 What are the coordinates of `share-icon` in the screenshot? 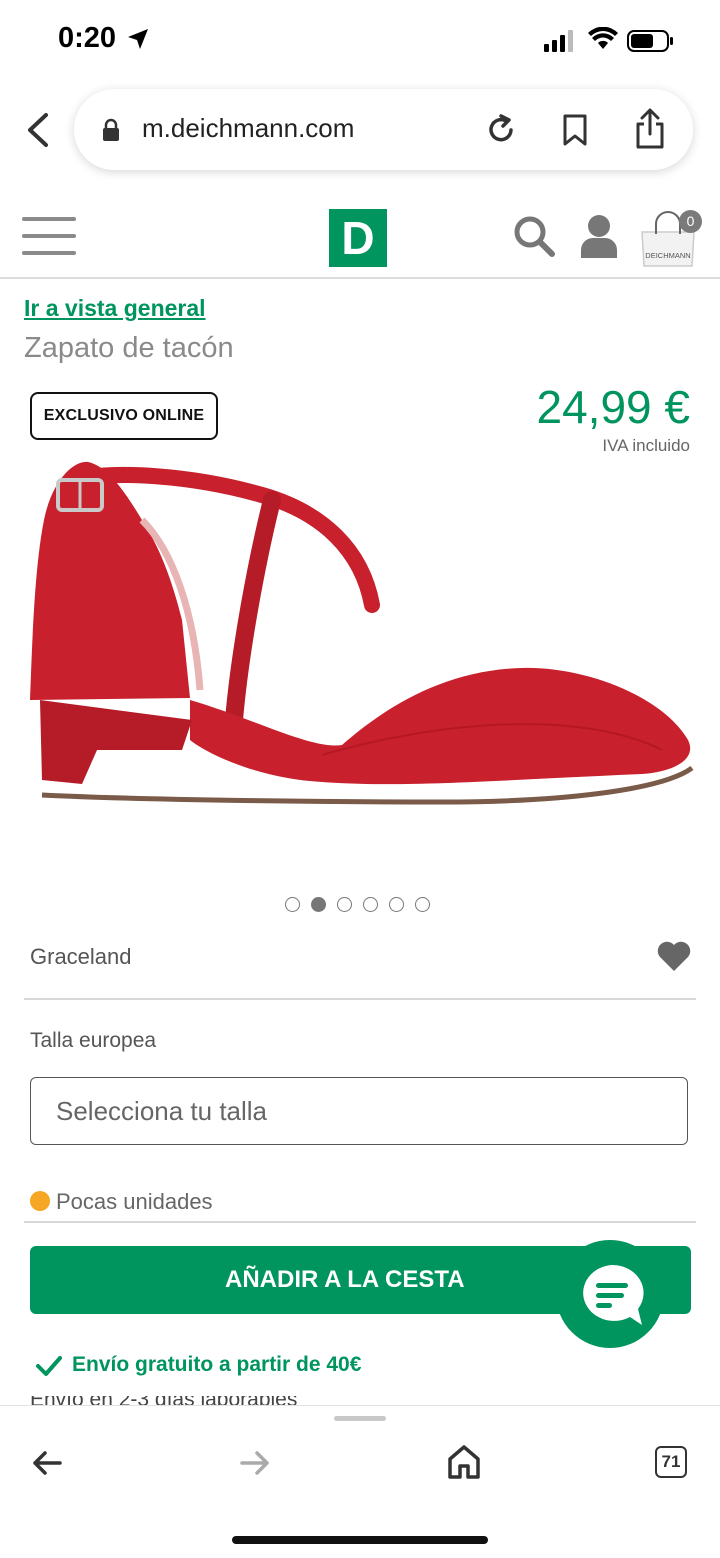 It's located at (650, 129).